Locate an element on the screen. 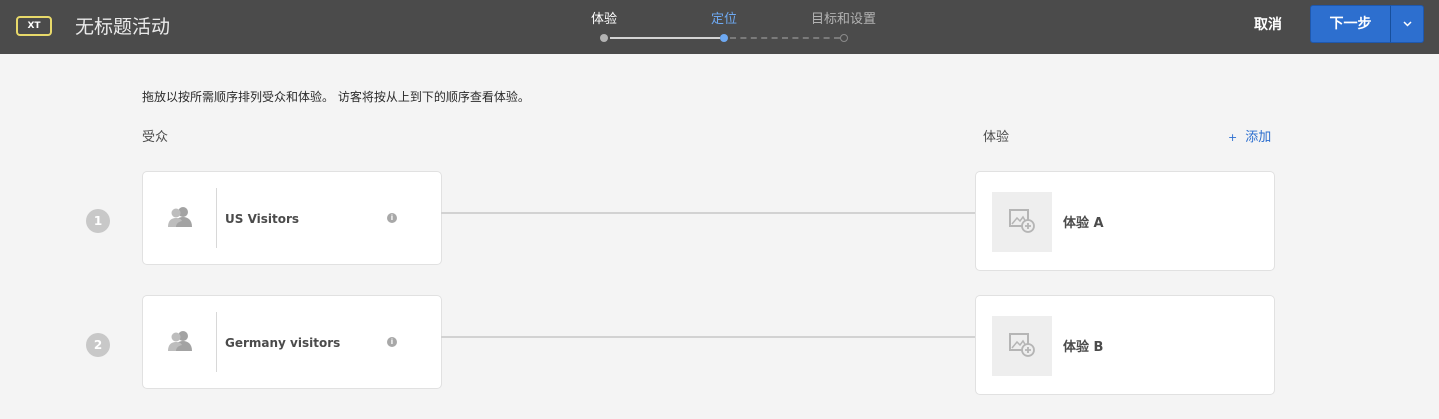 The image size is (1439, 419). row-number-2: 2 is located at coordinates (98, 345).